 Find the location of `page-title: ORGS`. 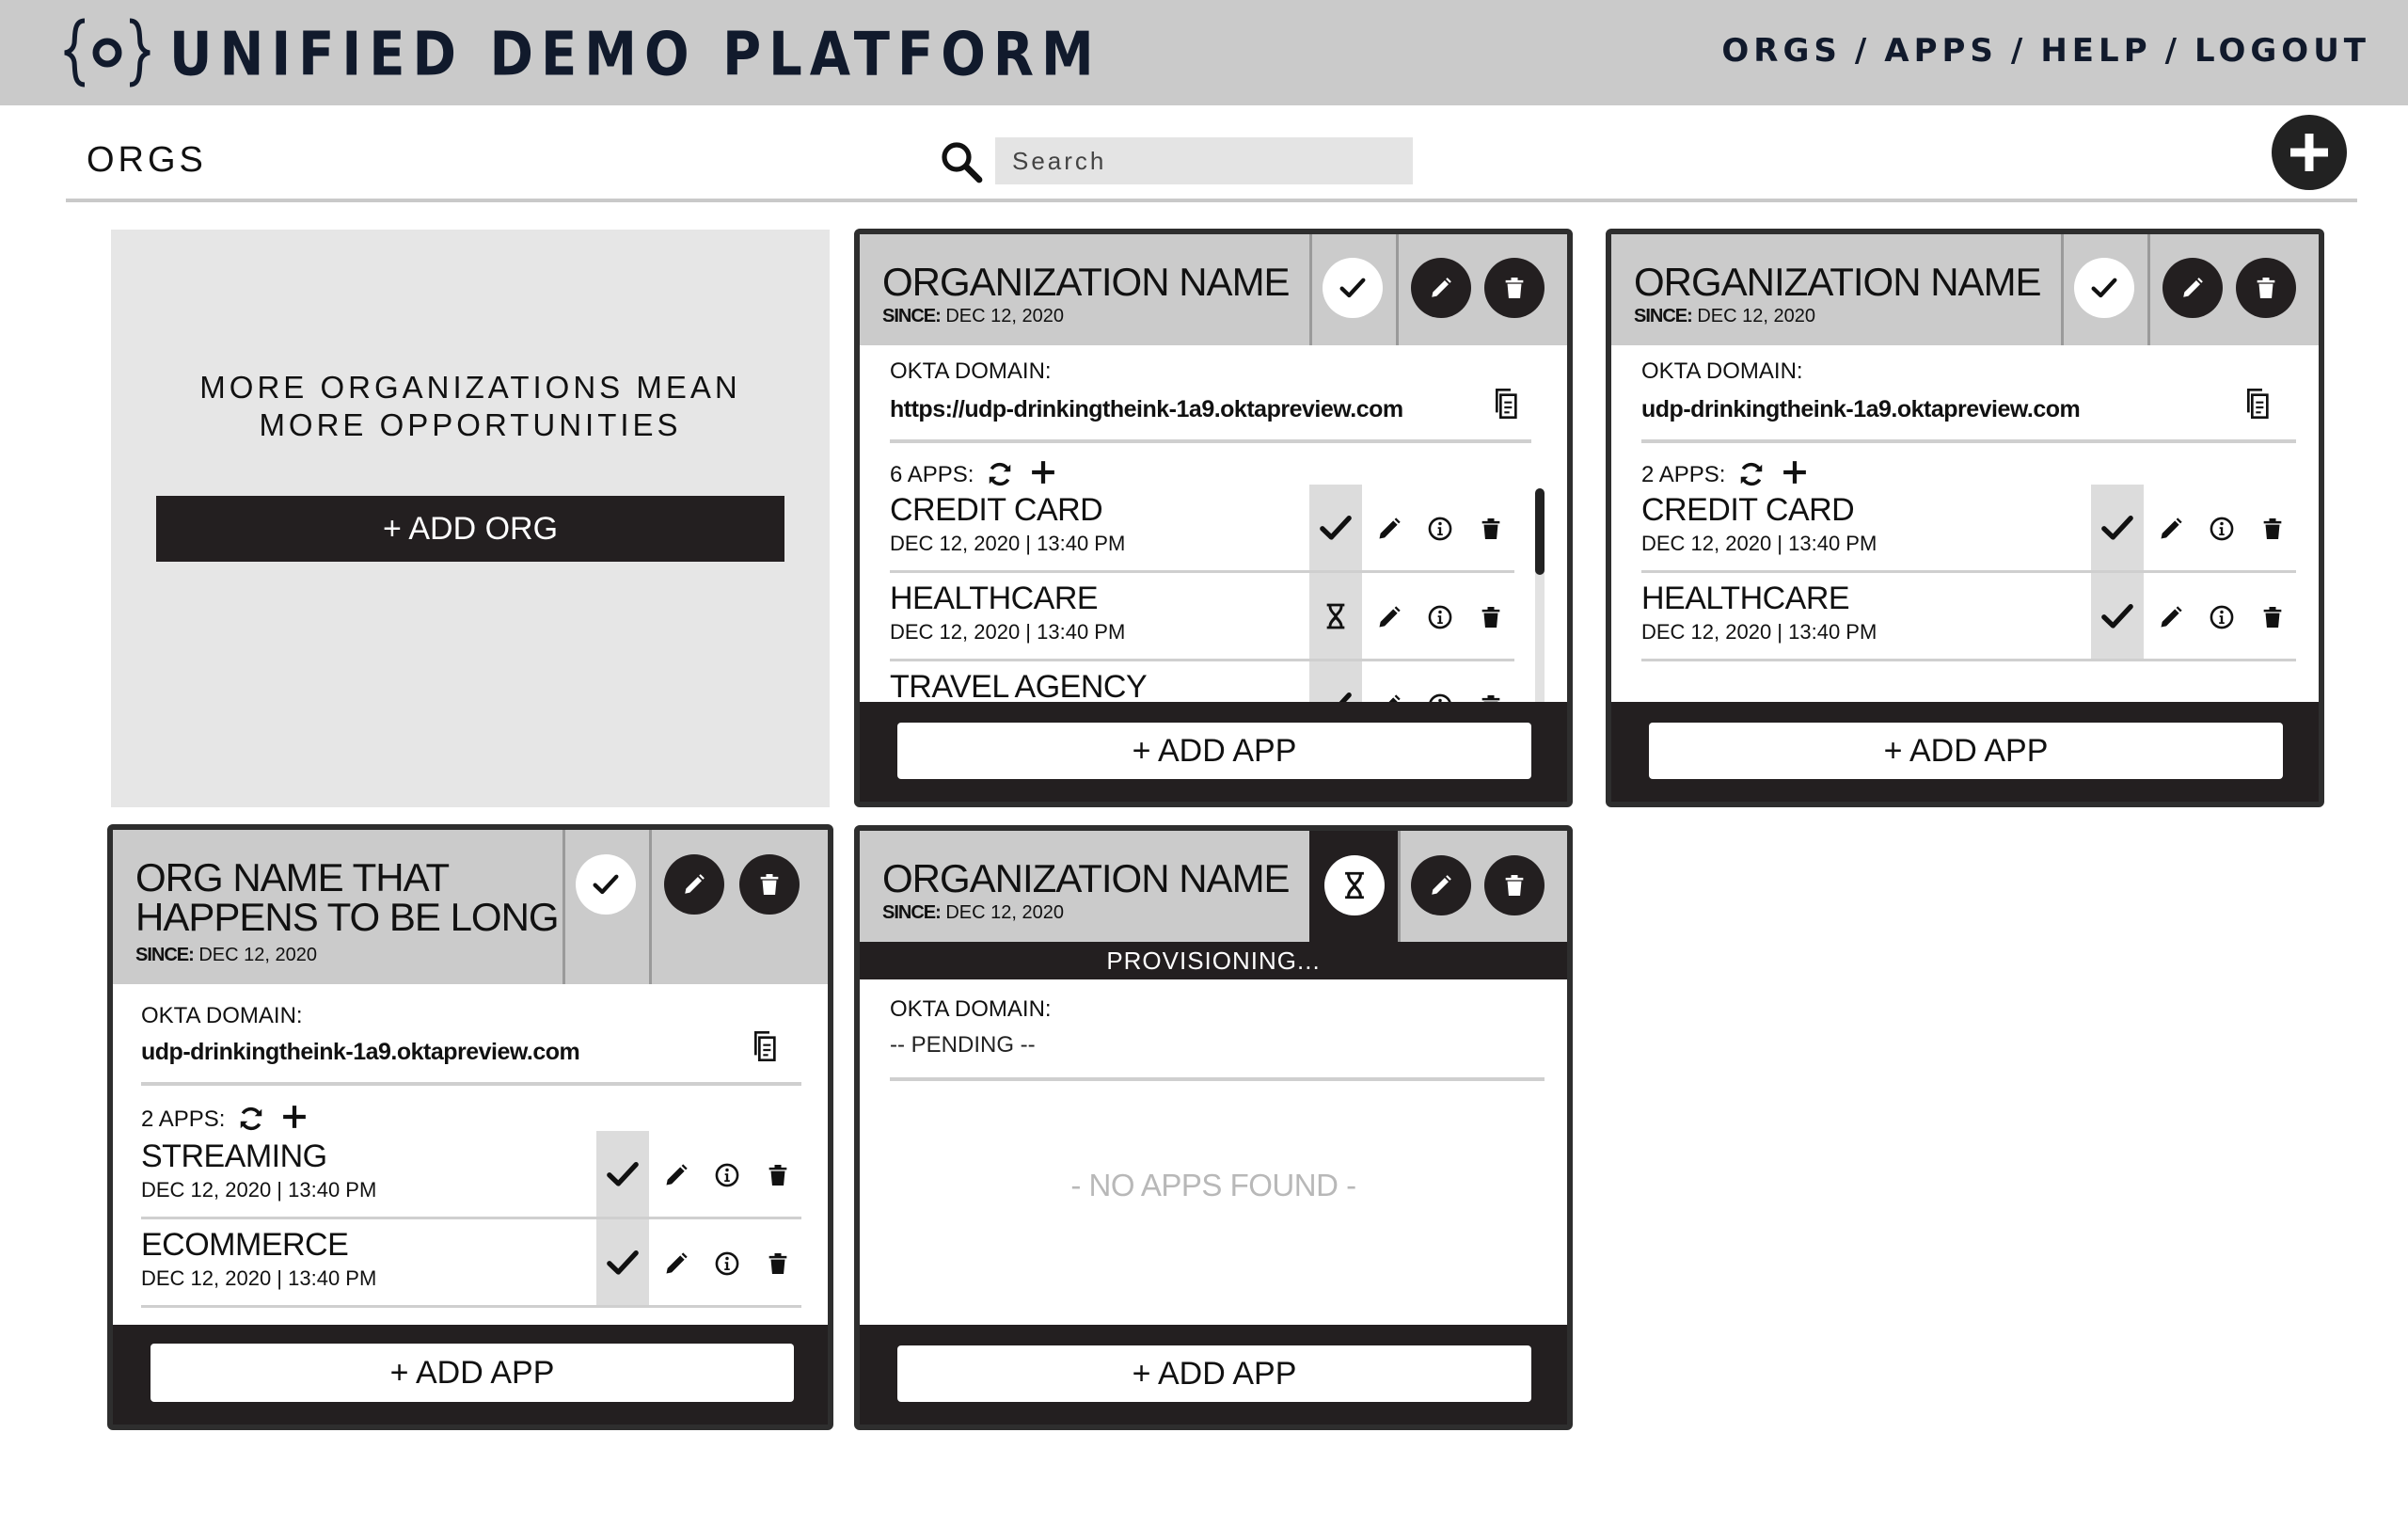

page-title: ORGS is located at coordinates (147, 160).